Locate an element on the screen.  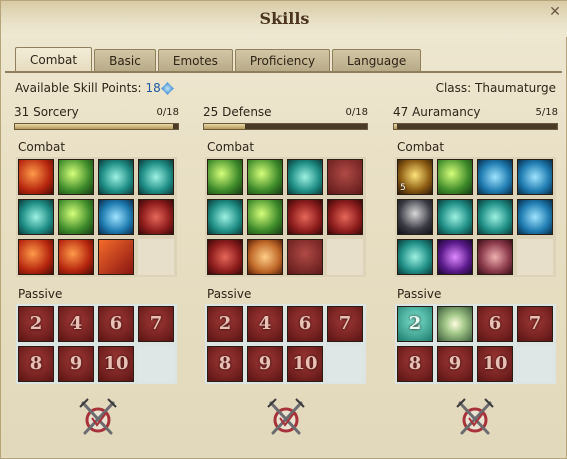
passive-section-label: Passive is located at coordinates (419, 294).